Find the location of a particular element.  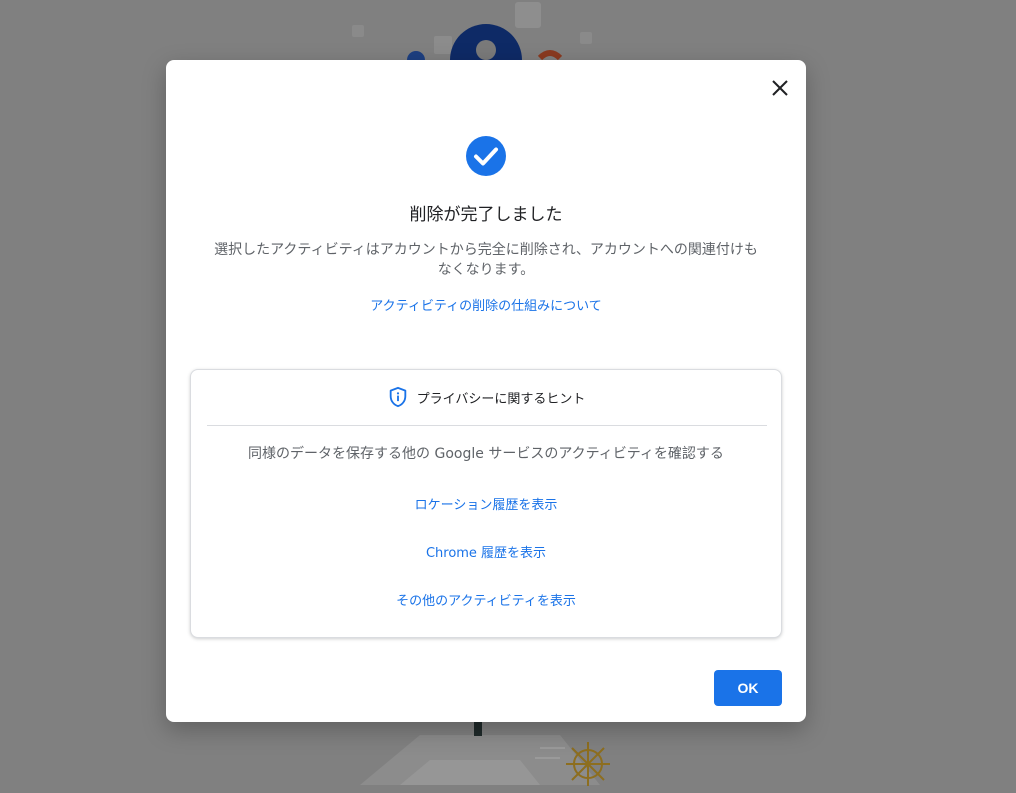

check-circle-icon is located at coordinates (486, 156).